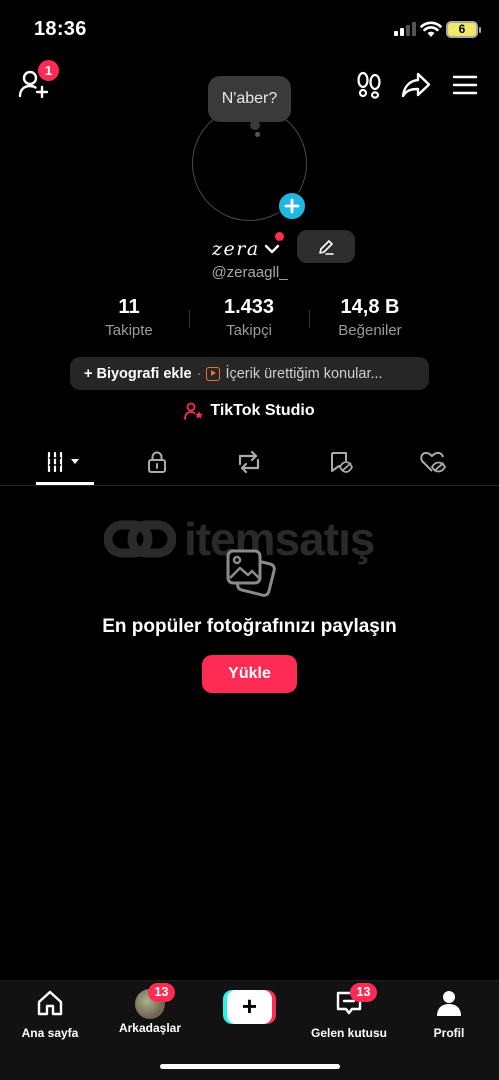  Describe the element at coordinates (213, 373) in the screenshot. I see `play-square-icon` at that location.